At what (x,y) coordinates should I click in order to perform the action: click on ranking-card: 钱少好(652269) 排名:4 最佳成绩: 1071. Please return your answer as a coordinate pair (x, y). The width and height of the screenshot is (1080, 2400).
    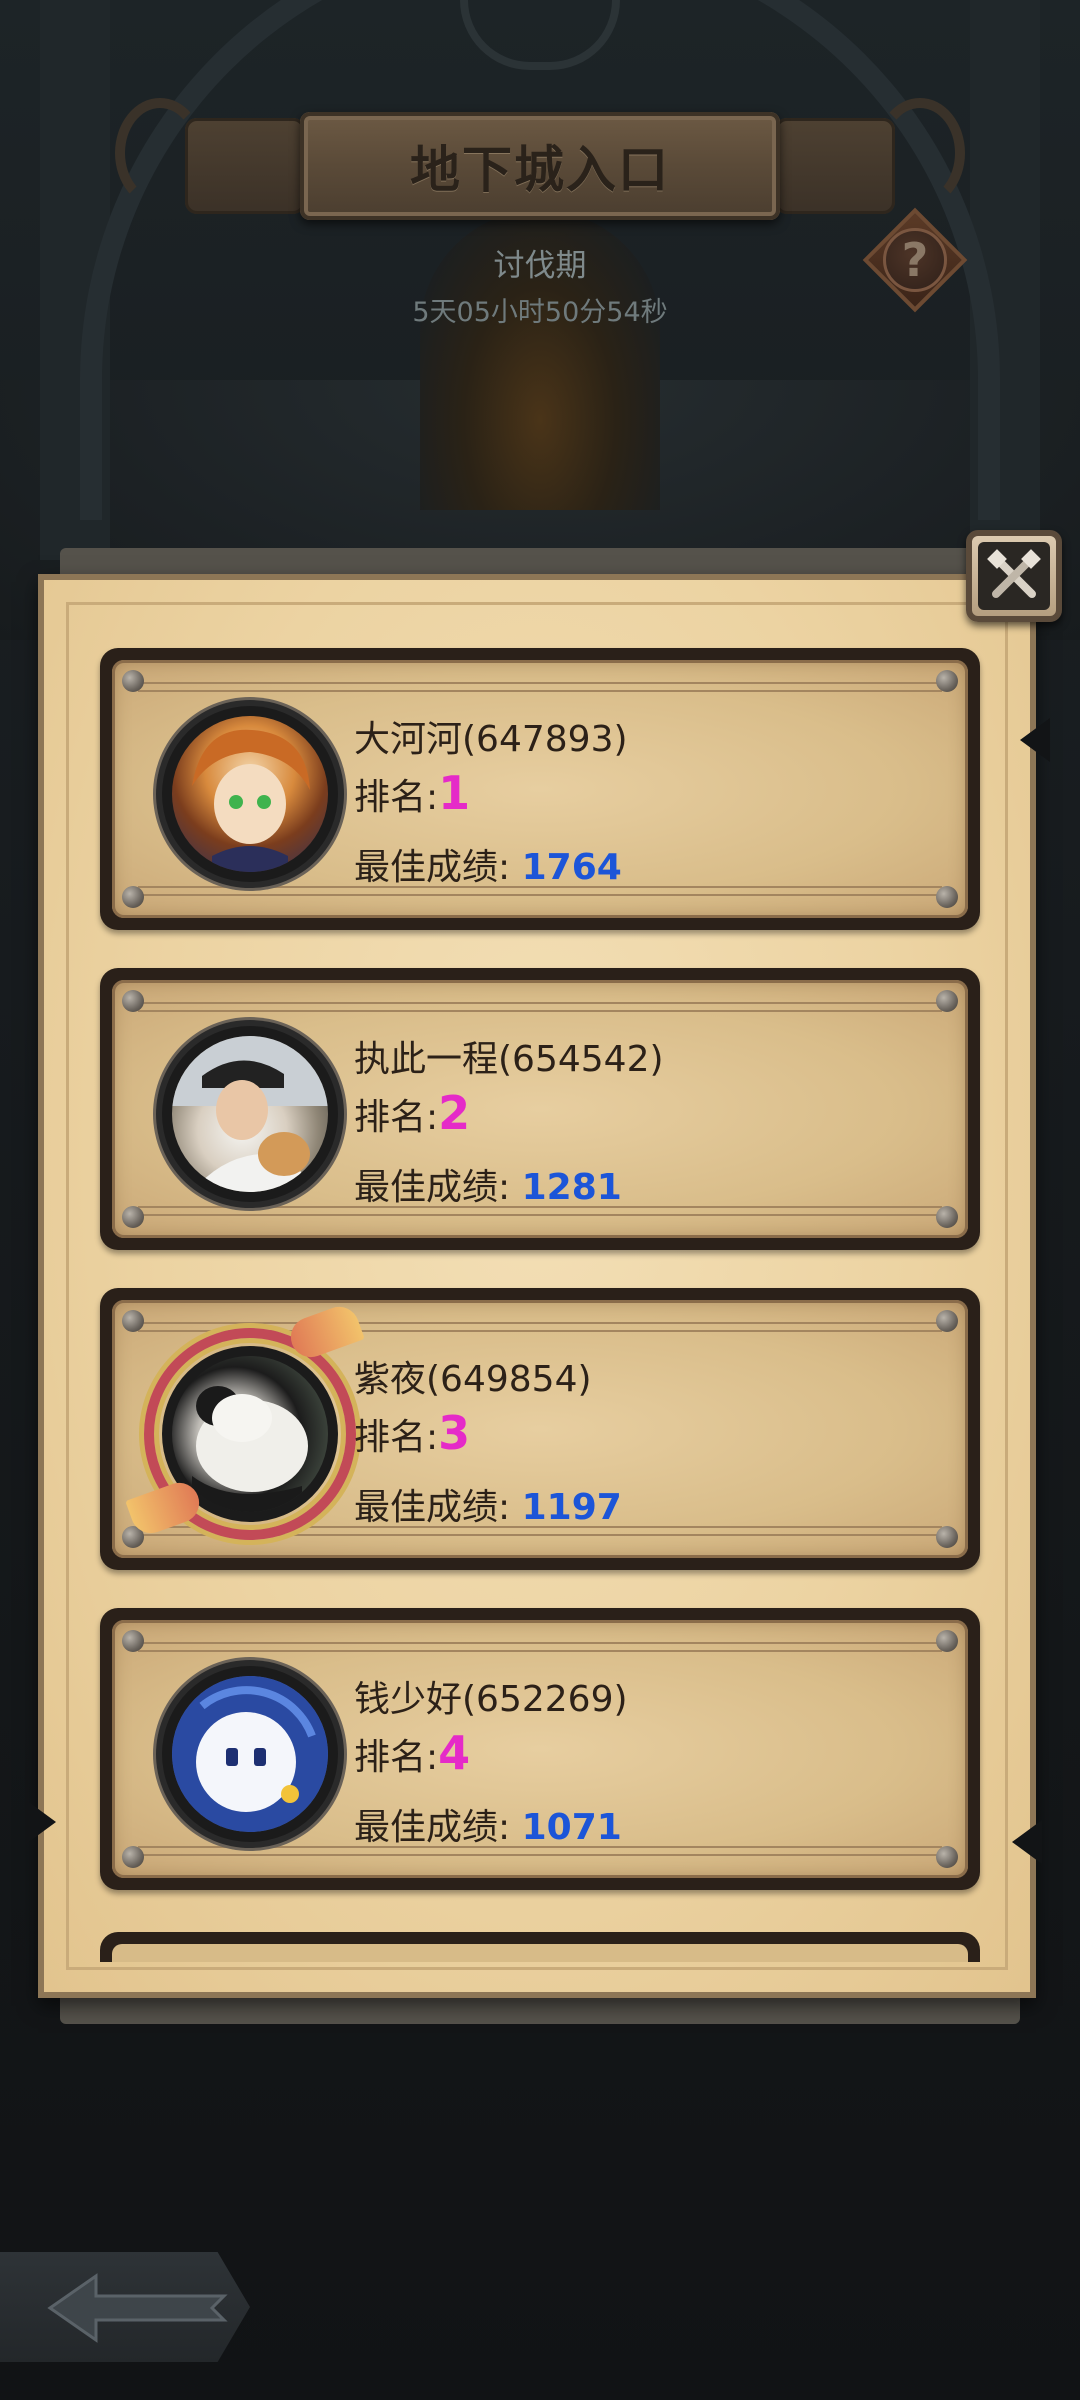
    Looking at the image, I should click on (540, 1749).